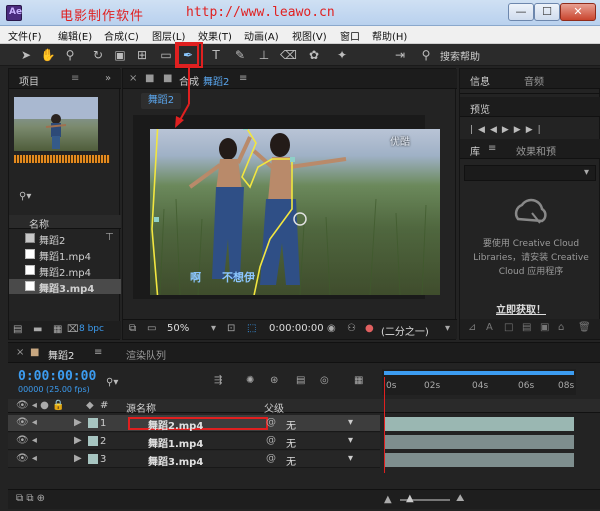 This screenshot has width=600, height=511. Describe the element at coordinates (288, 55) in the screenshot. I see `eraser-tool-icon: ⌫` at that location.